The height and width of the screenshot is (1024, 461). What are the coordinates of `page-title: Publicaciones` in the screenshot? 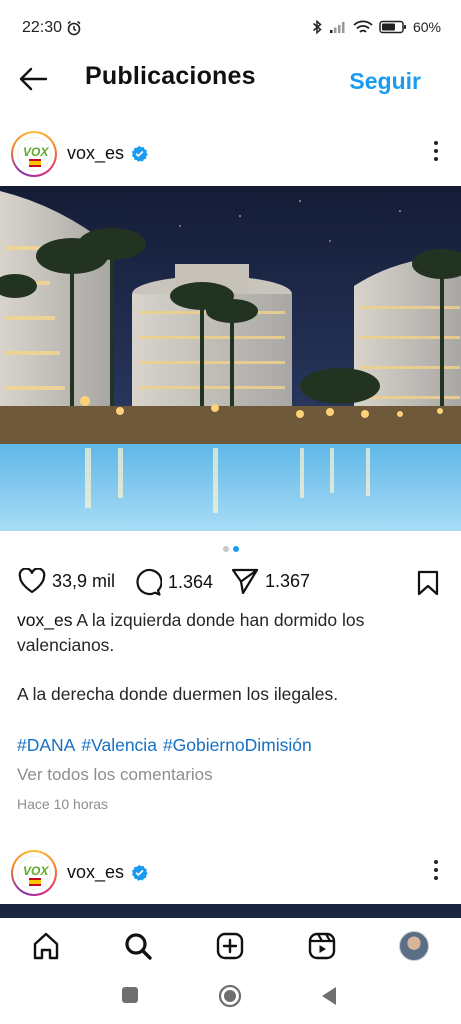 It's located at (170, 76).